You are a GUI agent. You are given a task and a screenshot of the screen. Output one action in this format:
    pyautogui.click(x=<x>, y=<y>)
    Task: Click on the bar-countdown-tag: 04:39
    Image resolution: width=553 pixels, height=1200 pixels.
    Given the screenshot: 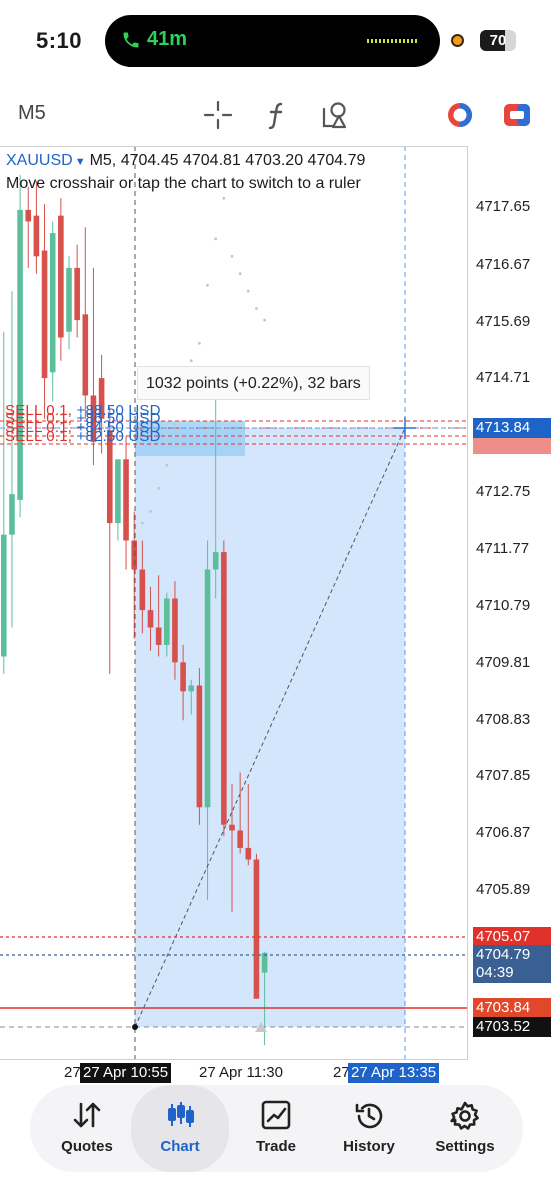 What is the action you would take?
    pyautogui.click(x=512, y=973)
    